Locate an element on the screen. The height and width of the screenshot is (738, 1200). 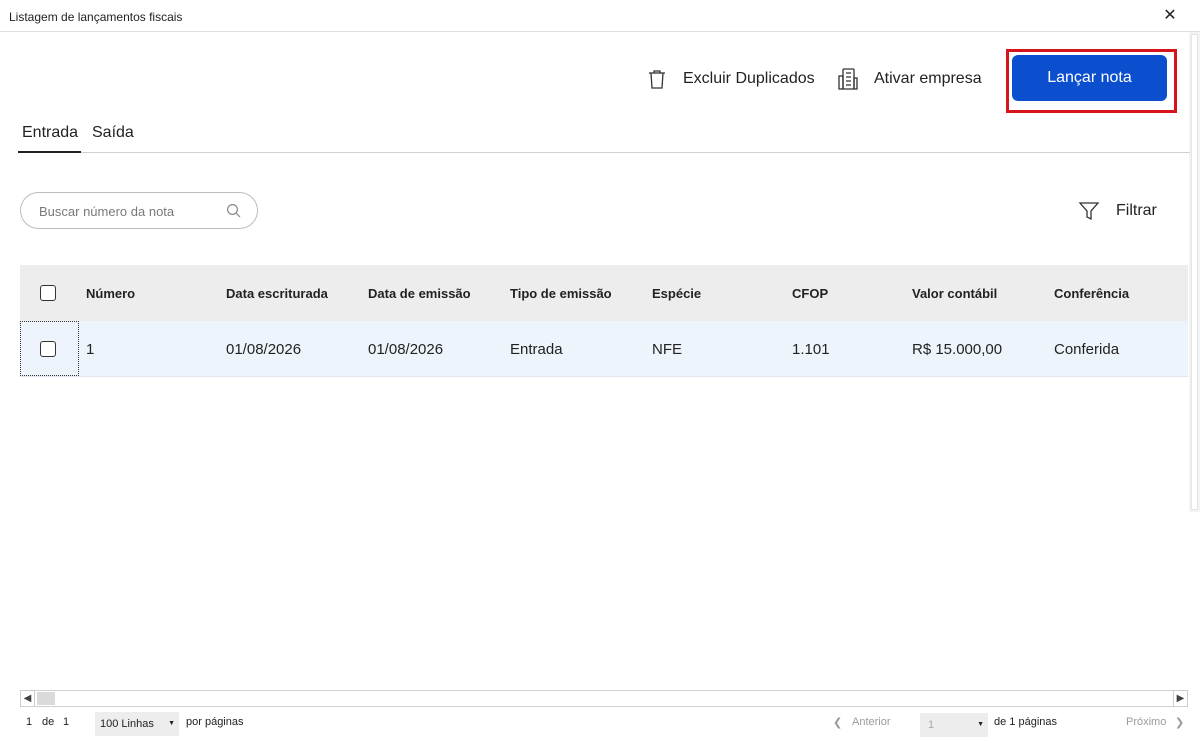
horizontal-scrollbar-thumb is located at coordinates (46, 698).